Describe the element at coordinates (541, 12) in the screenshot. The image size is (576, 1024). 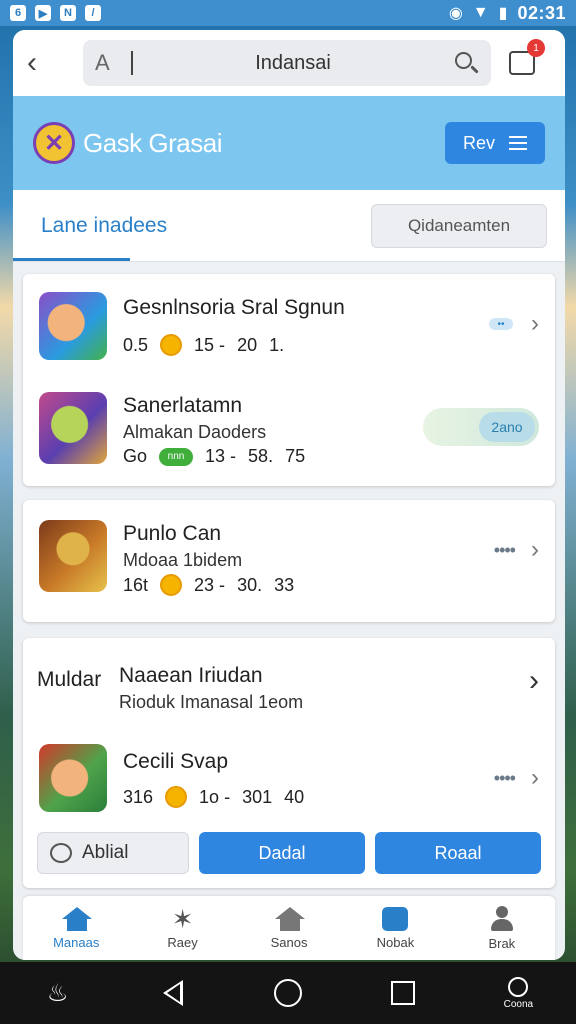
I see `status-time: 02:31` at that location.